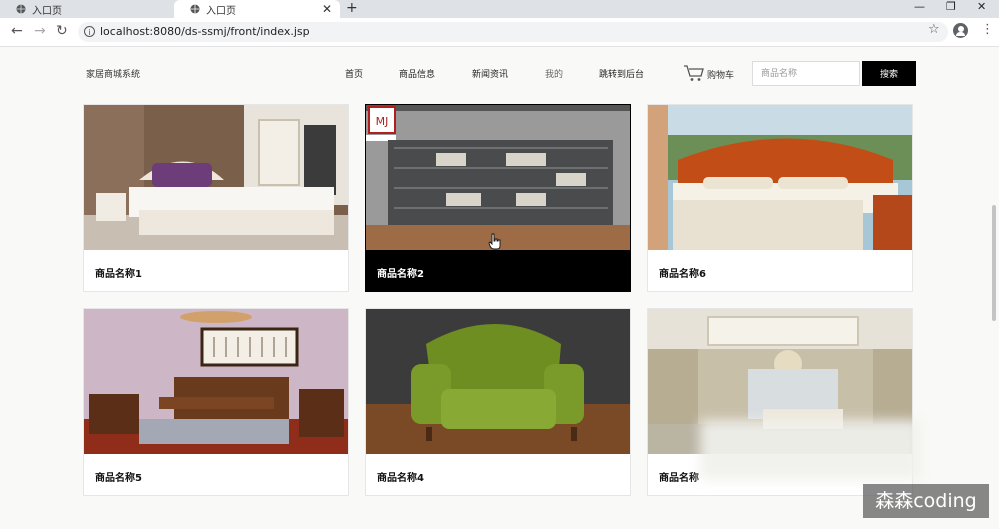 Image resolution: width=999 pixels, height=529 pixels. Describe the element at coordinates (327, 9) in the screenshot. I see `close-tab-icon: ✕` at that location.